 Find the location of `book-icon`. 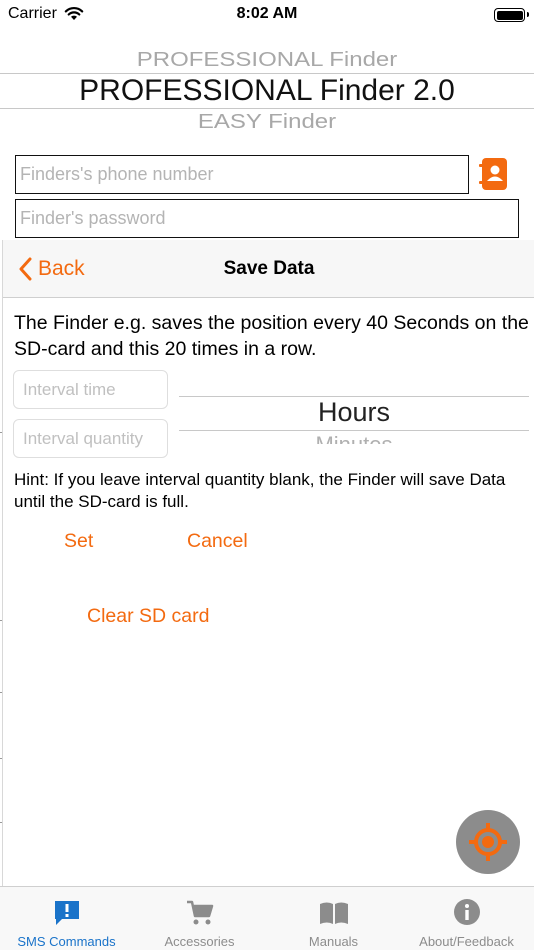

book-icon is located at coordinates (334, 915).